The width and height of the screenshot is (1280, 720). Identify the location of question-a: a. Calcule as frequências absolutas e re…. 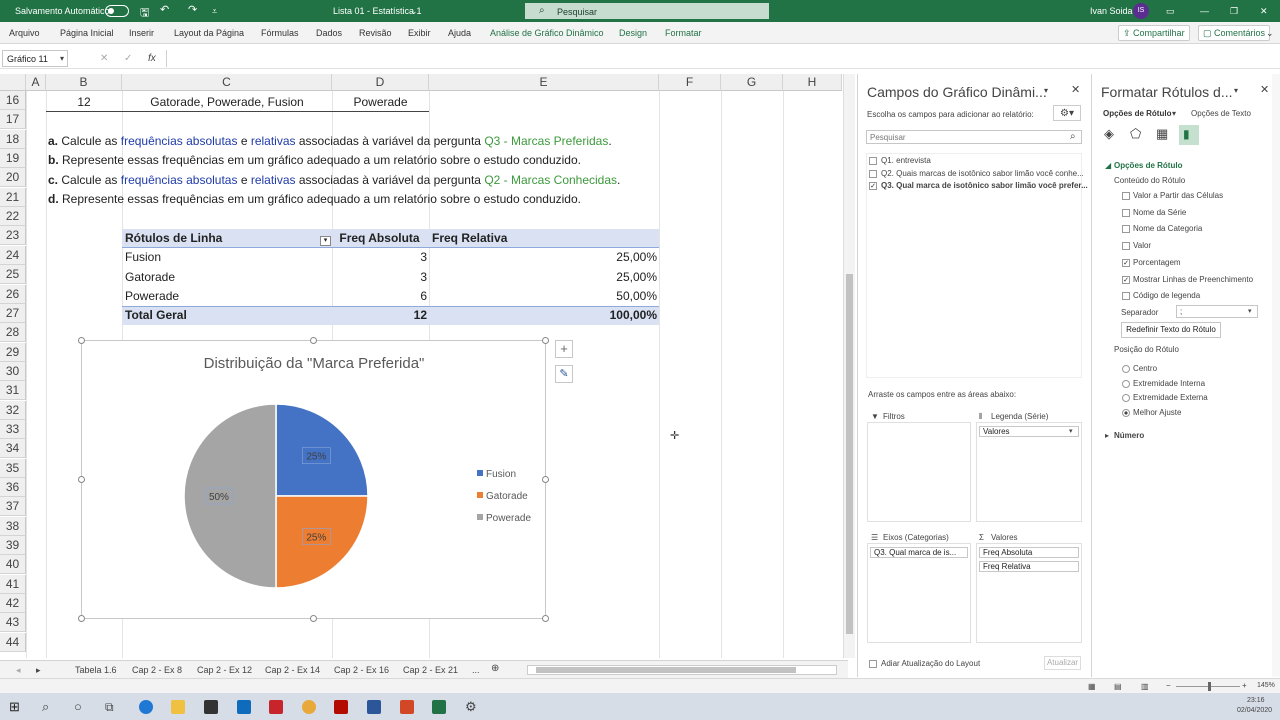
(330, 141).